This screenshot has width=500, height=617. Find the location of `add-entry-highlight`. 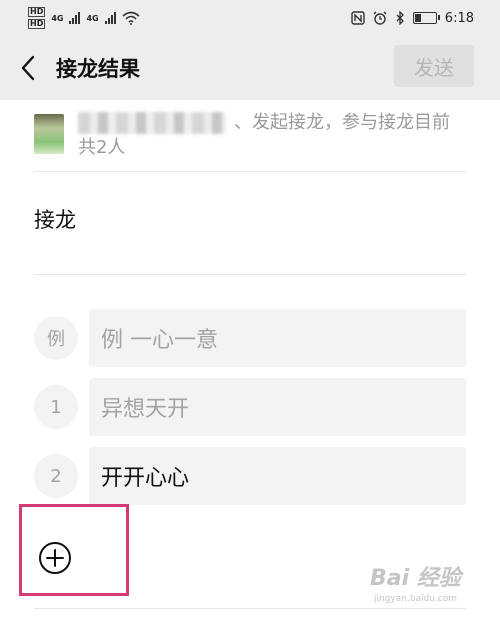

add-entry-highlight is located at coordinates (74, 550).